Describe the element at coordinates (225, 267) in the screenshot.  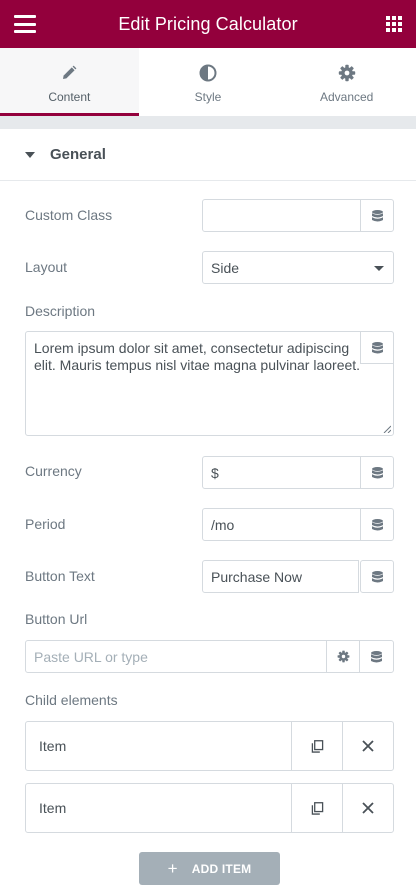
I see `layout-select-value: Side` at that location.